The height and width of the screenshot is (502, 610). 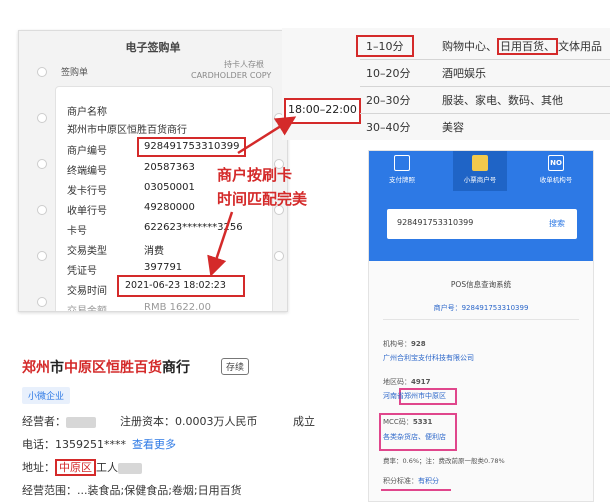 I want to click on search-box: 928491753310399 搜索, so click(x=482, y=224).